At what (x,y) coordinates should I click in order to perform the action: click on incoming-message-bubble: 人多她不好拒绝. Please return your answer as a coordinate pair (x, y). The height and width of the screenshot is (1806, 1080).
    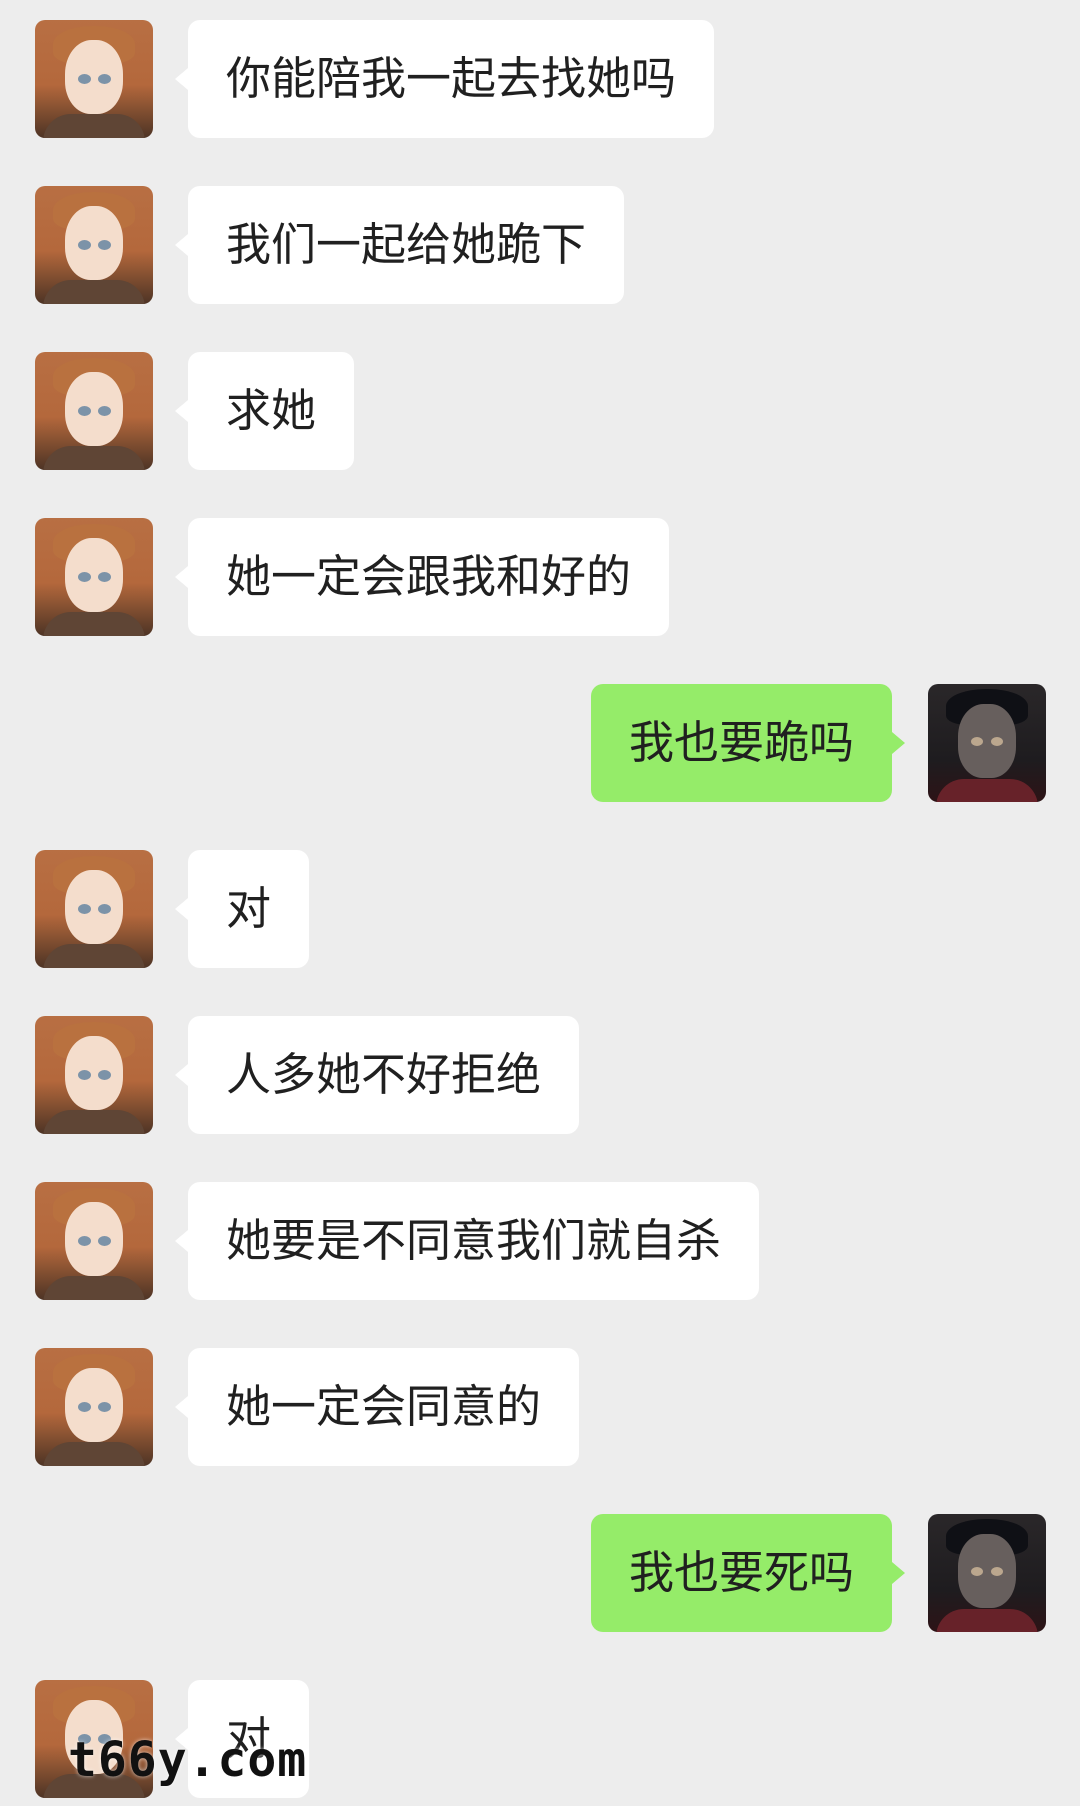
    Looking at the image, I should click on (377, 1075).